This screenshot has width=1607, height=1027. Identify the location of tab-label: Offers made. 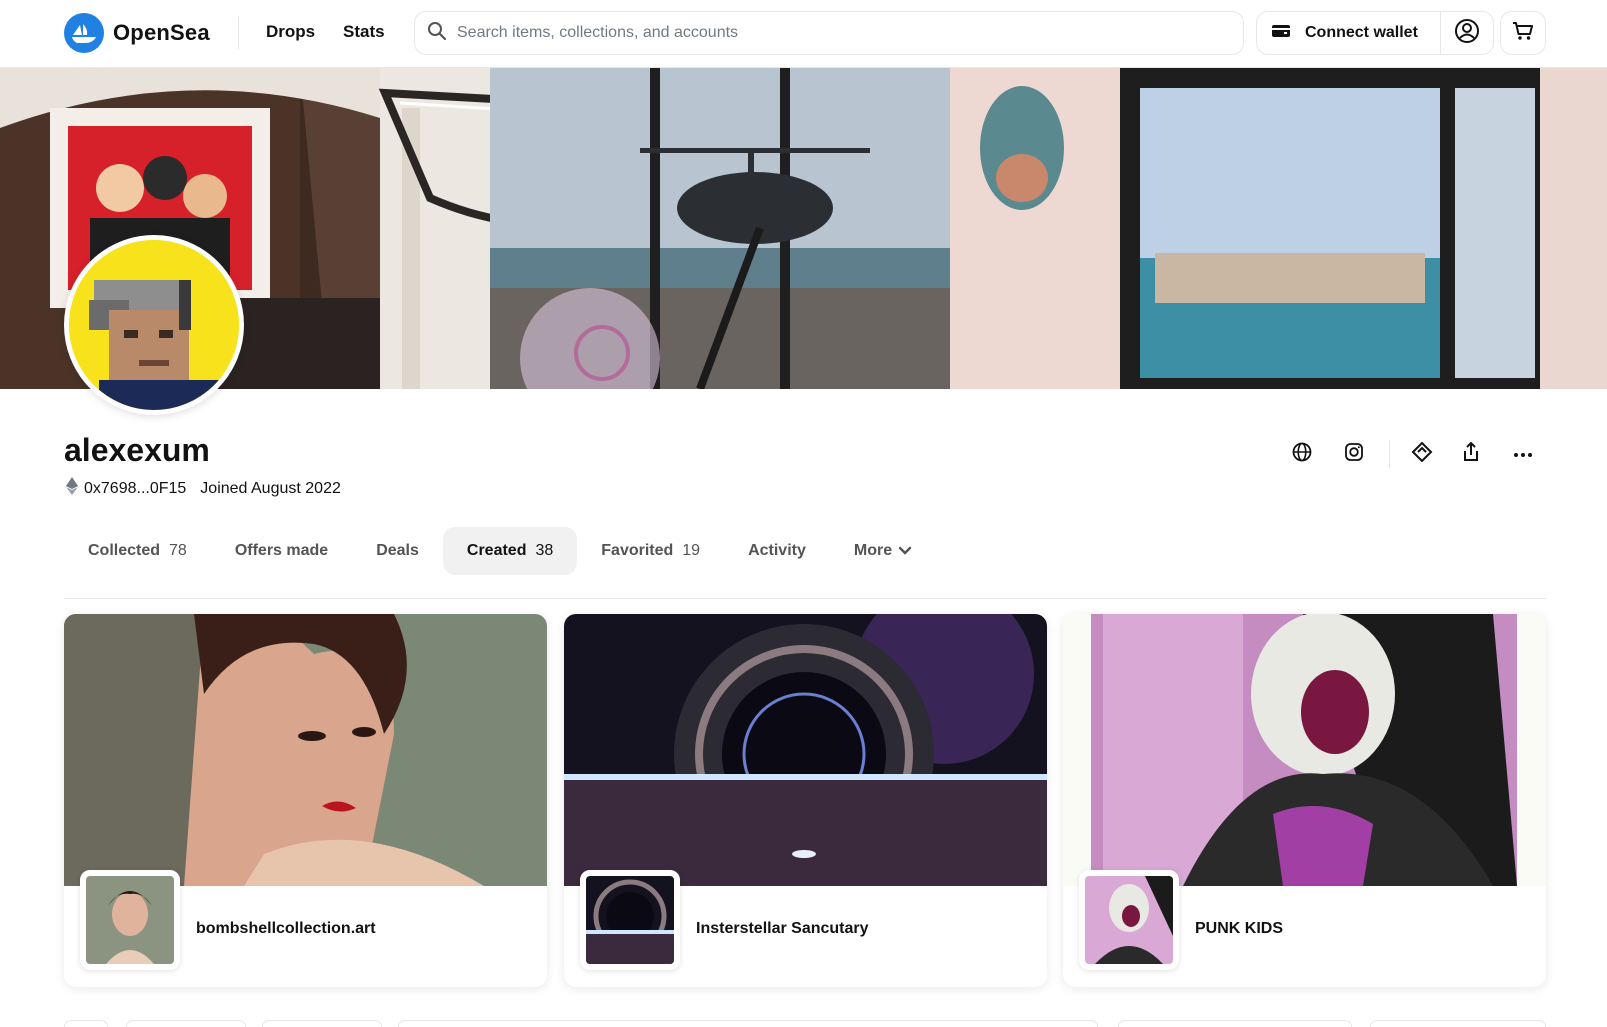
(281, 550).